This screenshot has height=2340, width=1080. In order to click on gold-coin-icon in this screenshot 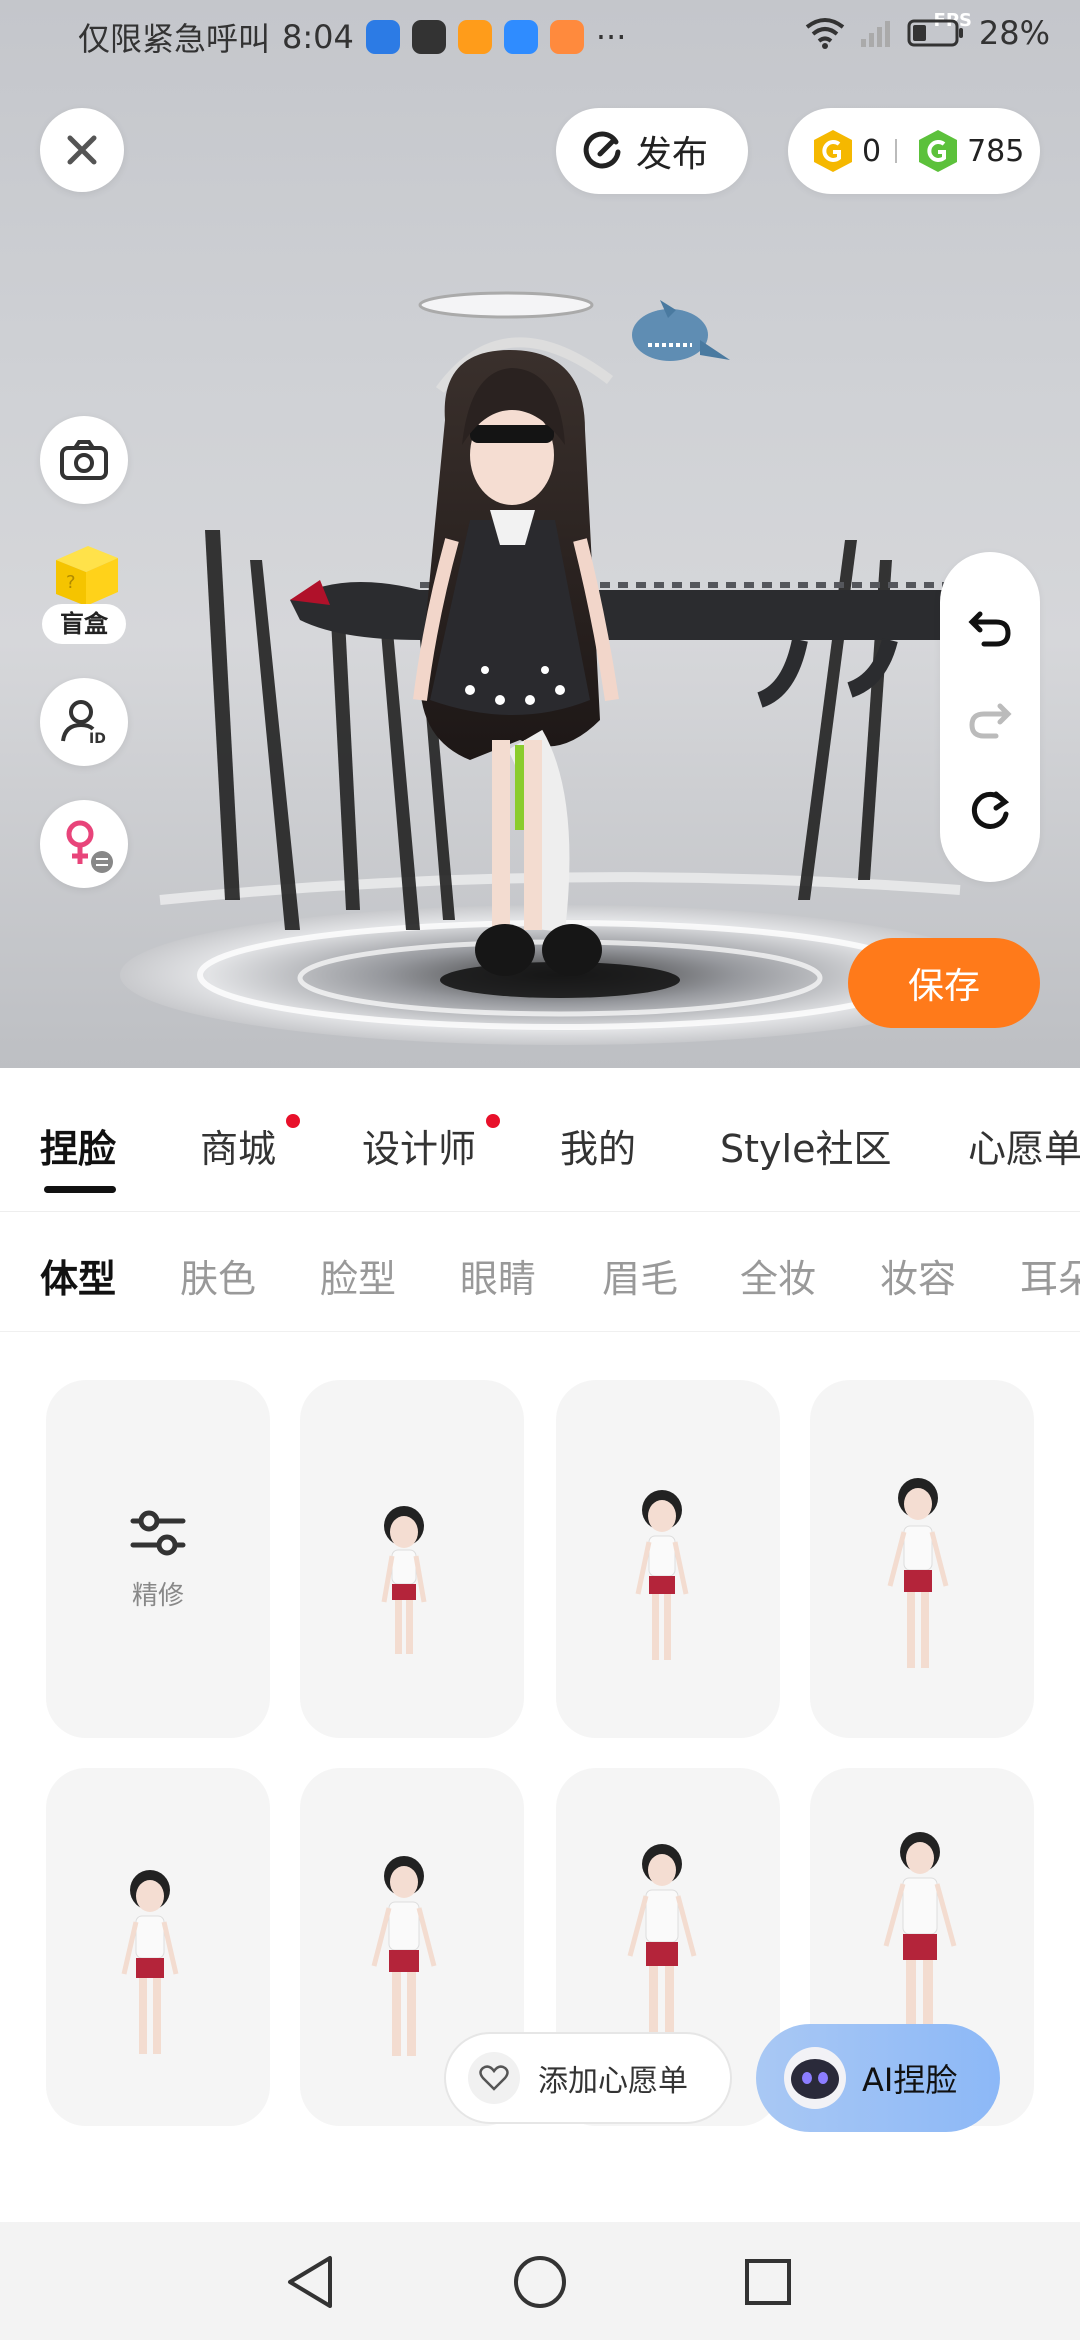, I will do `click(833, 151)`.